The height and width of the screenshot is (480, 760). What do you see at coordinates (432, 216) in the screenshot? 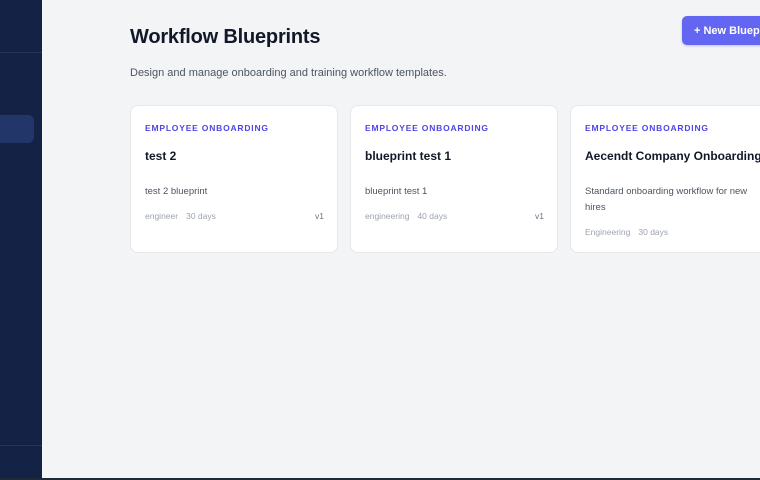
I see `card-duration: 40 days` at bounding box center [432, 216].